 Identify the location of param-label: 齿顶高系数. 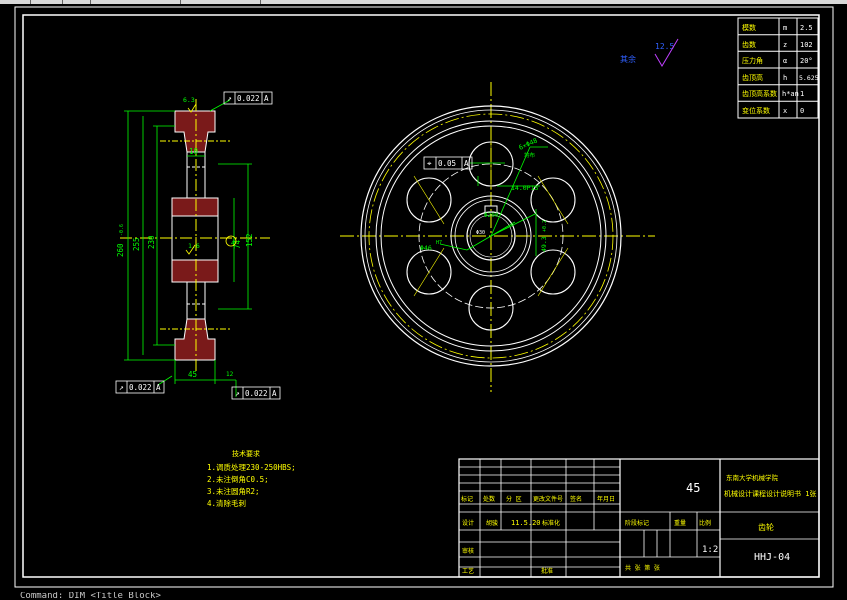
(759, 93).